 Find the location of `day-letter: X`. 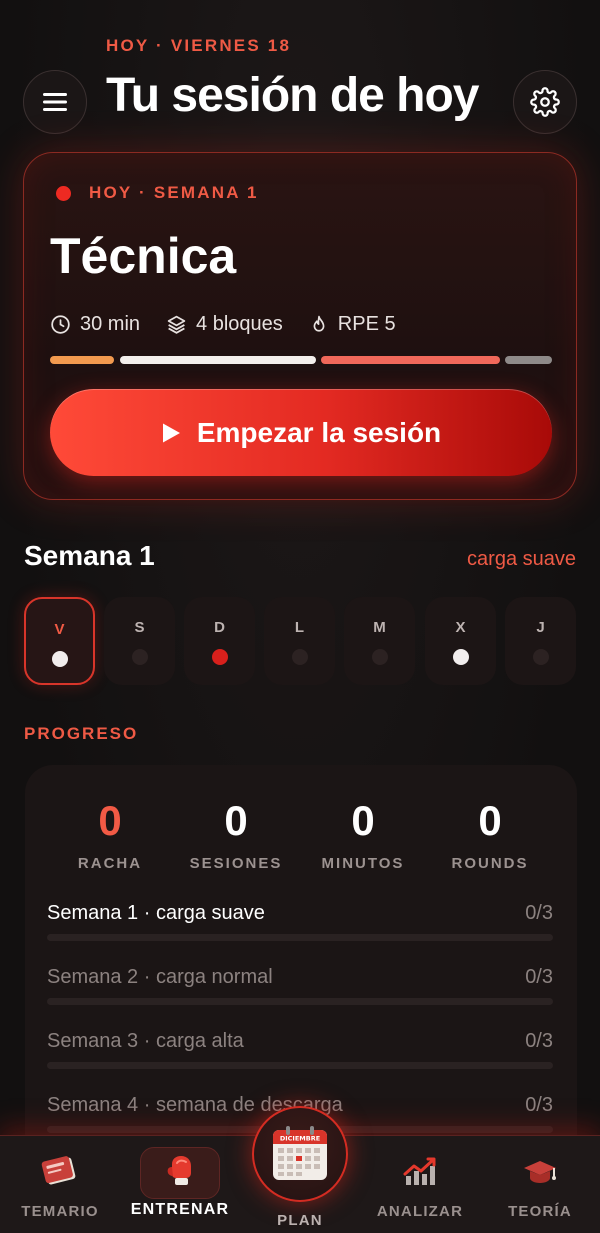

day-letter: X is located at coordinates (460, 627).